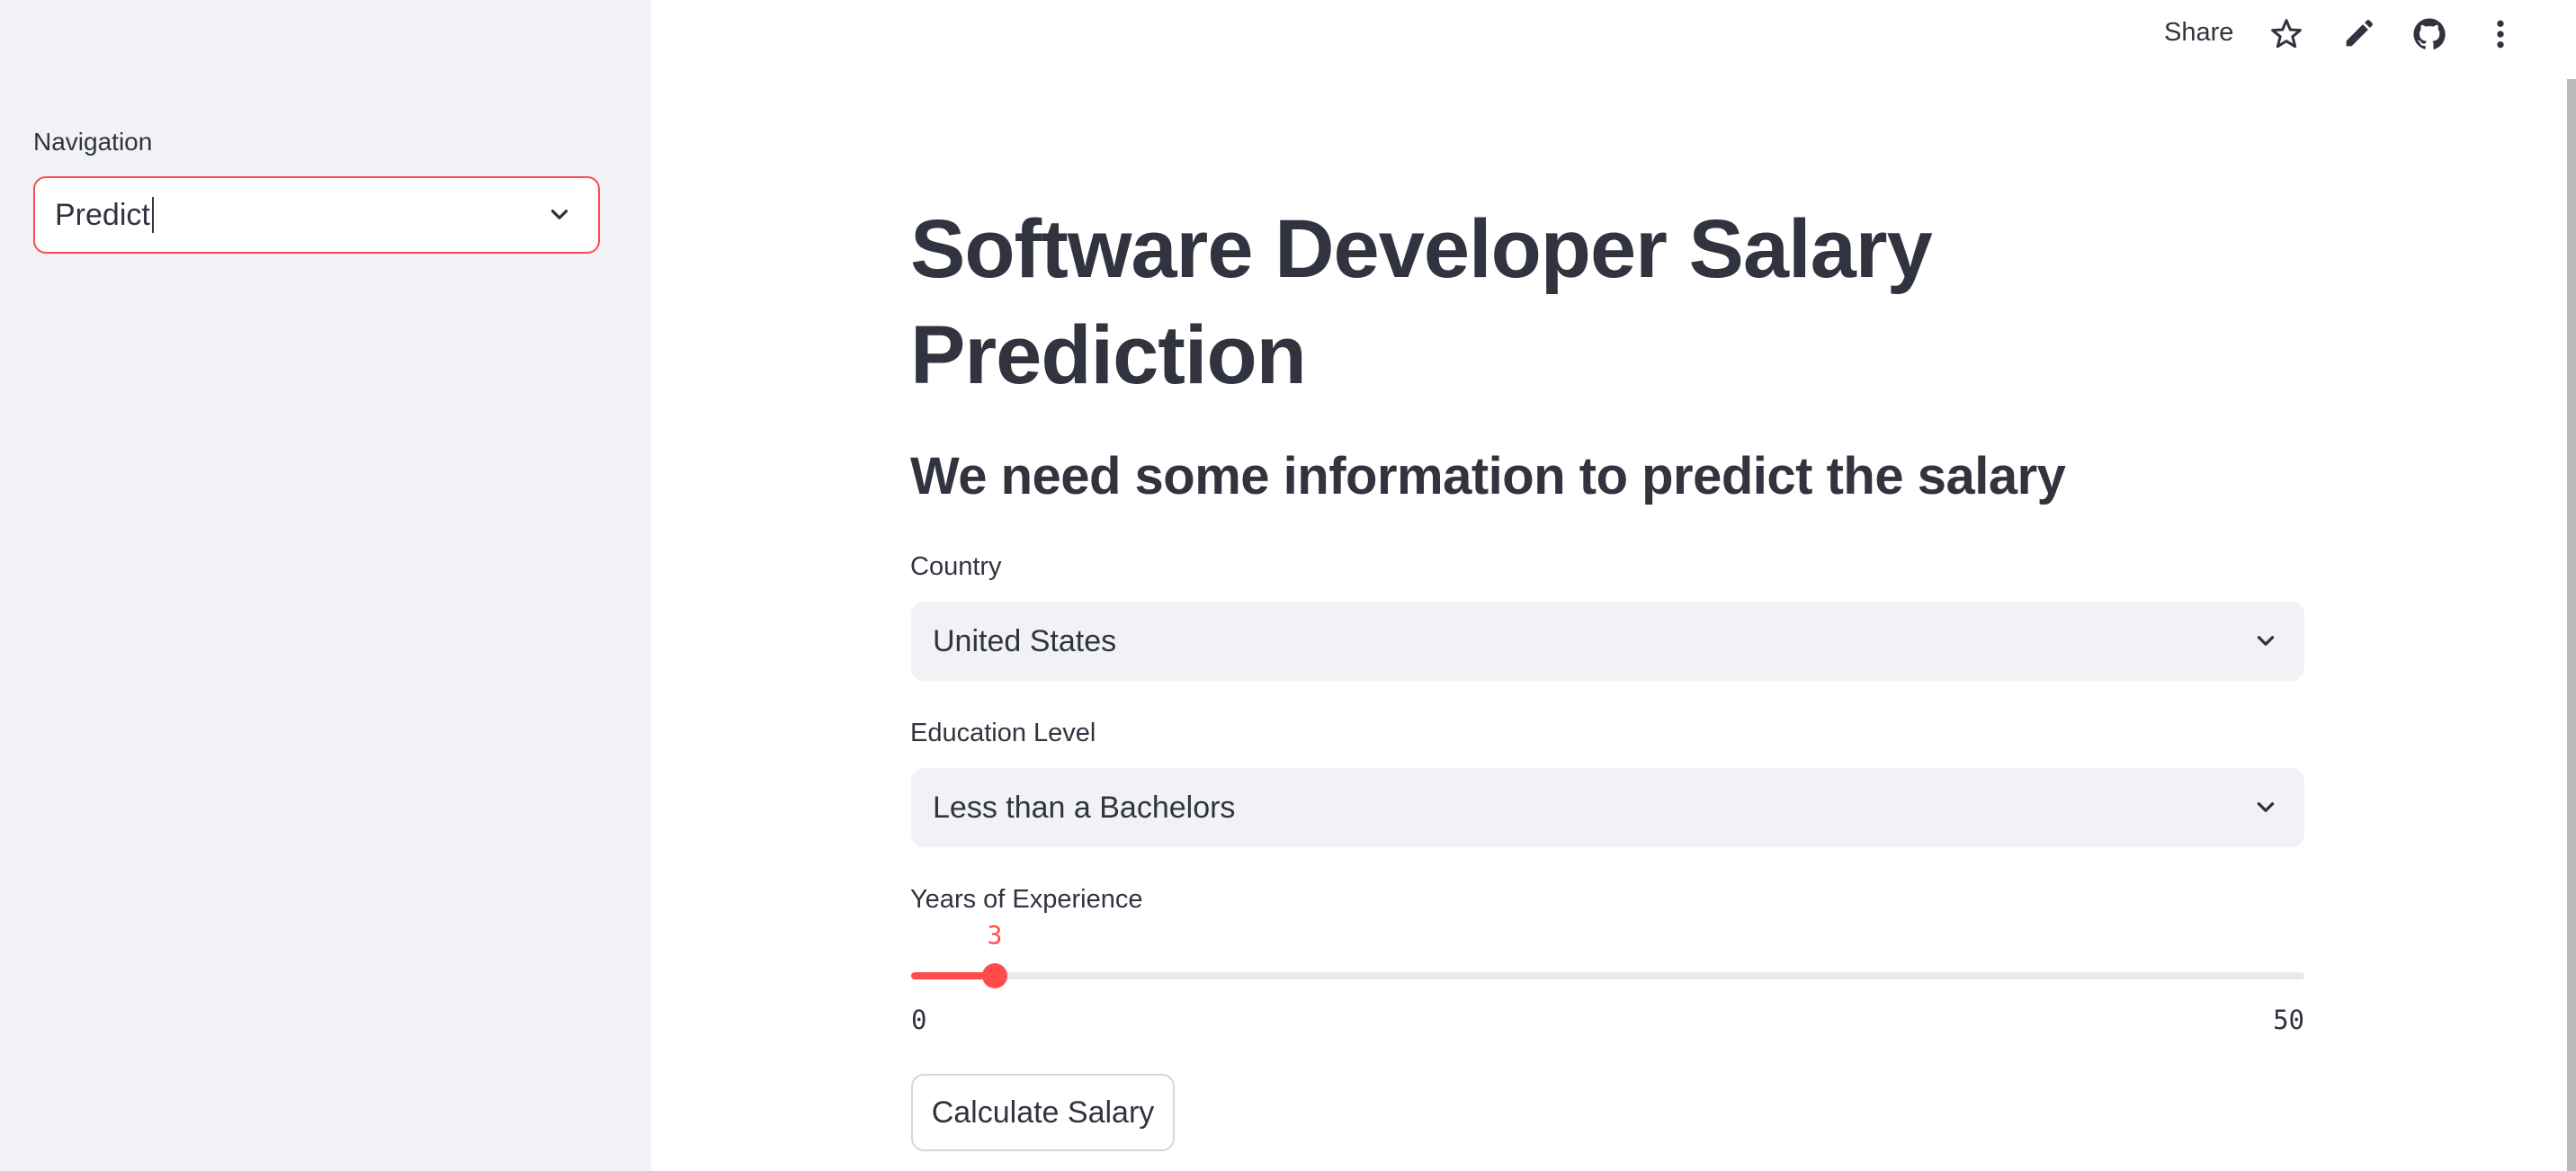 This screenshot has height=1171, width=2576. I want to click on calculate-salary-button: Calculate Salary, so click(1043, 1112).